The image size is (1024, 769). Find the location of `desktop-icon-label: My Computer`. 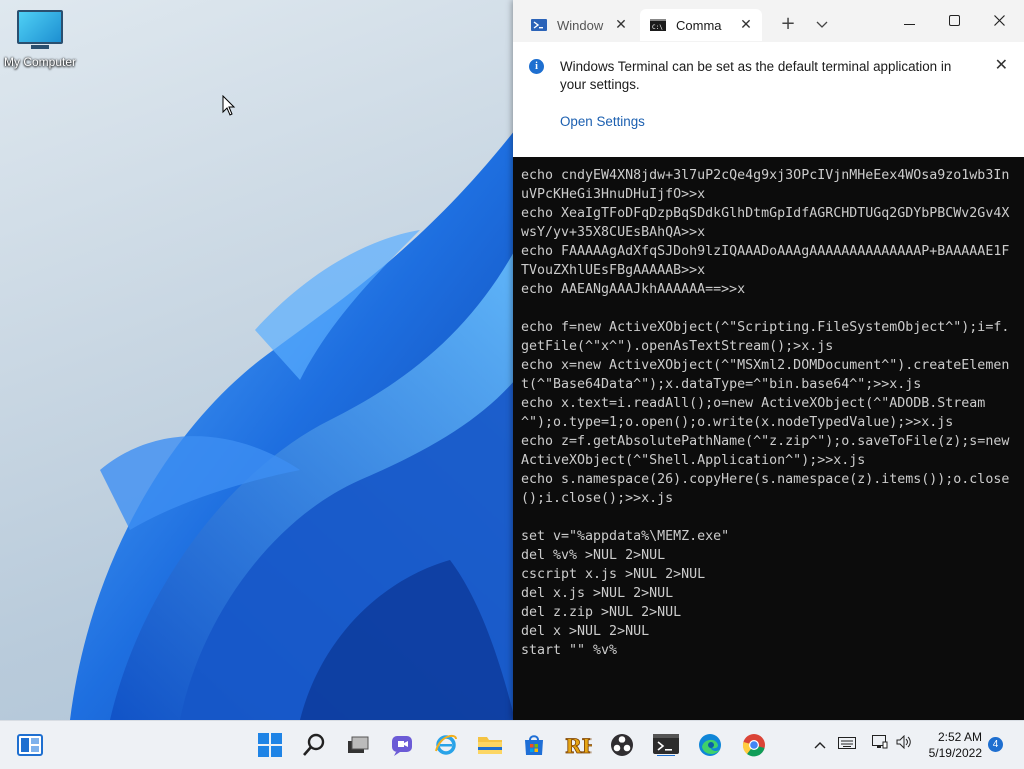

desktop-icon-label: My Computer is located at coordinates (40, 62).